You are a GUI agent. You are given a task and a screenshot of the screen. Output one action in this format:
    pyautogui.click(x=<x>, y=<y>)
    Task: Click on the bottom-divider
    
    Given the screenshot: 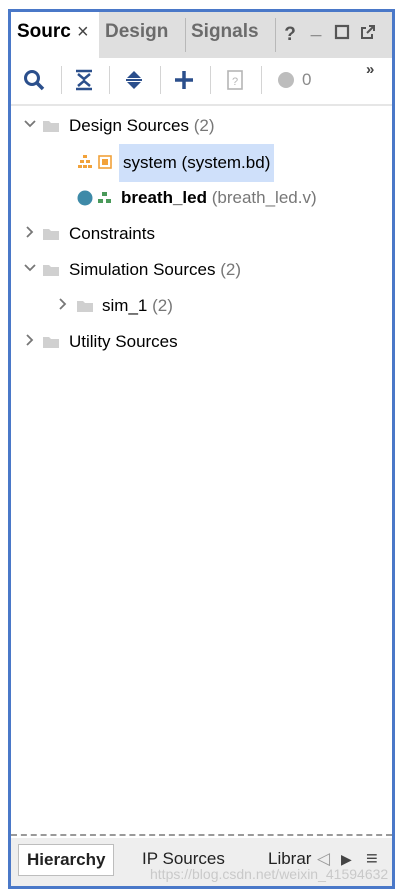 What is the action you would take?
    pyautogui.click(x=201, y=835)
    